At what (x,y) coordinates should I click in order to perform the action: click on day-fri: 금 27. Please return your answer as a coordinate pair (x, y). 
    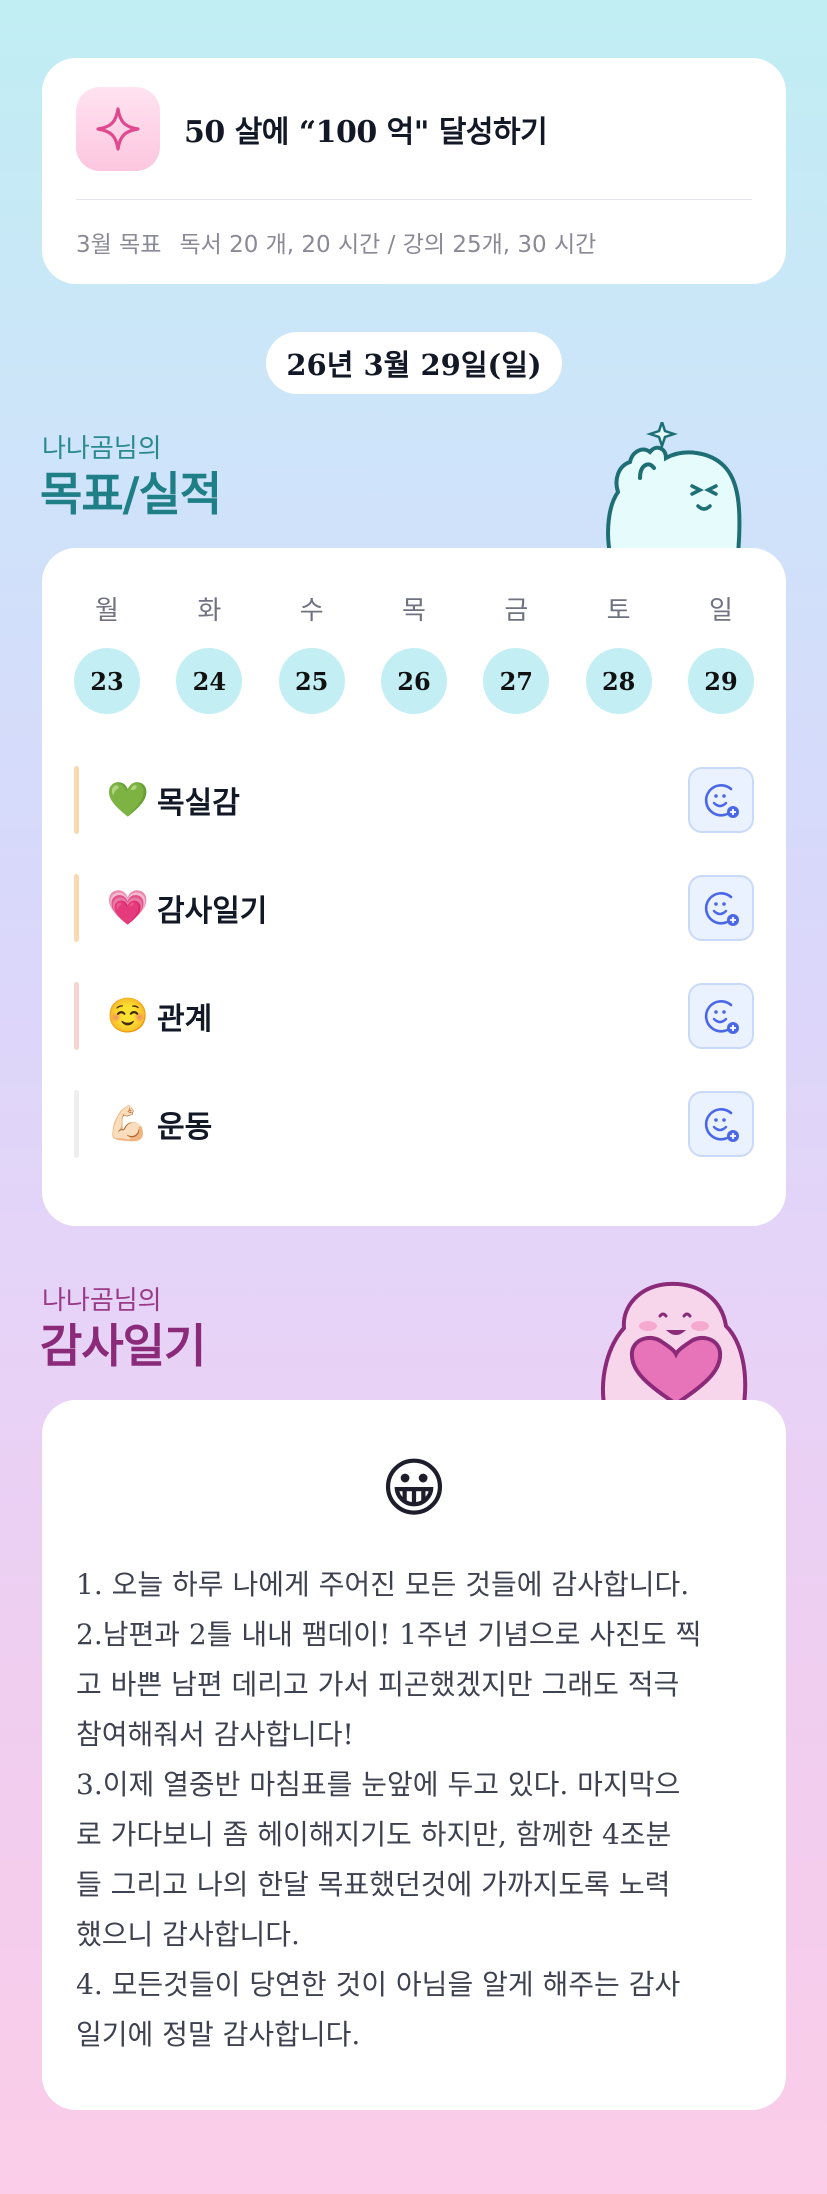
    Looking at the image, I should click on (516, 652).